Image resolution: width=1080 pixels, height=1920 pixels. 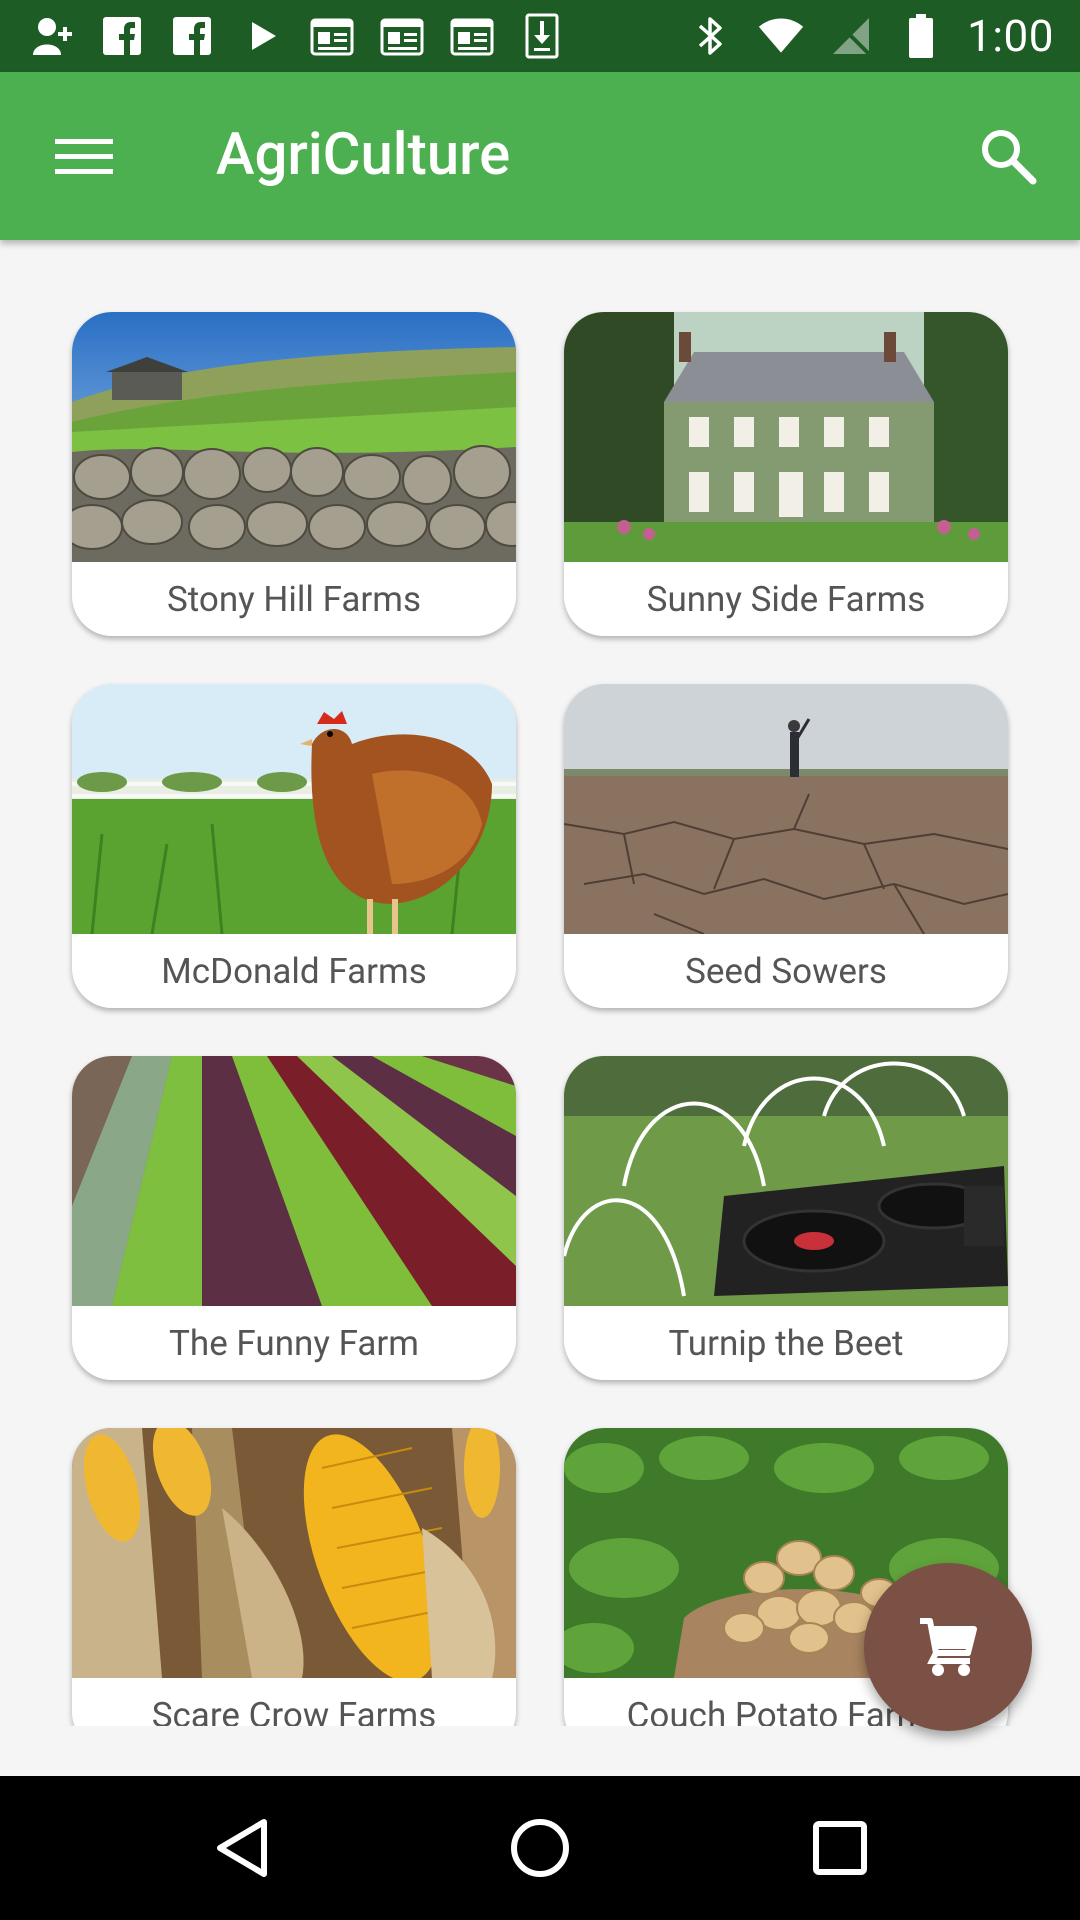 I want to click on recents-square-icon, so click(x=840, y=1848).